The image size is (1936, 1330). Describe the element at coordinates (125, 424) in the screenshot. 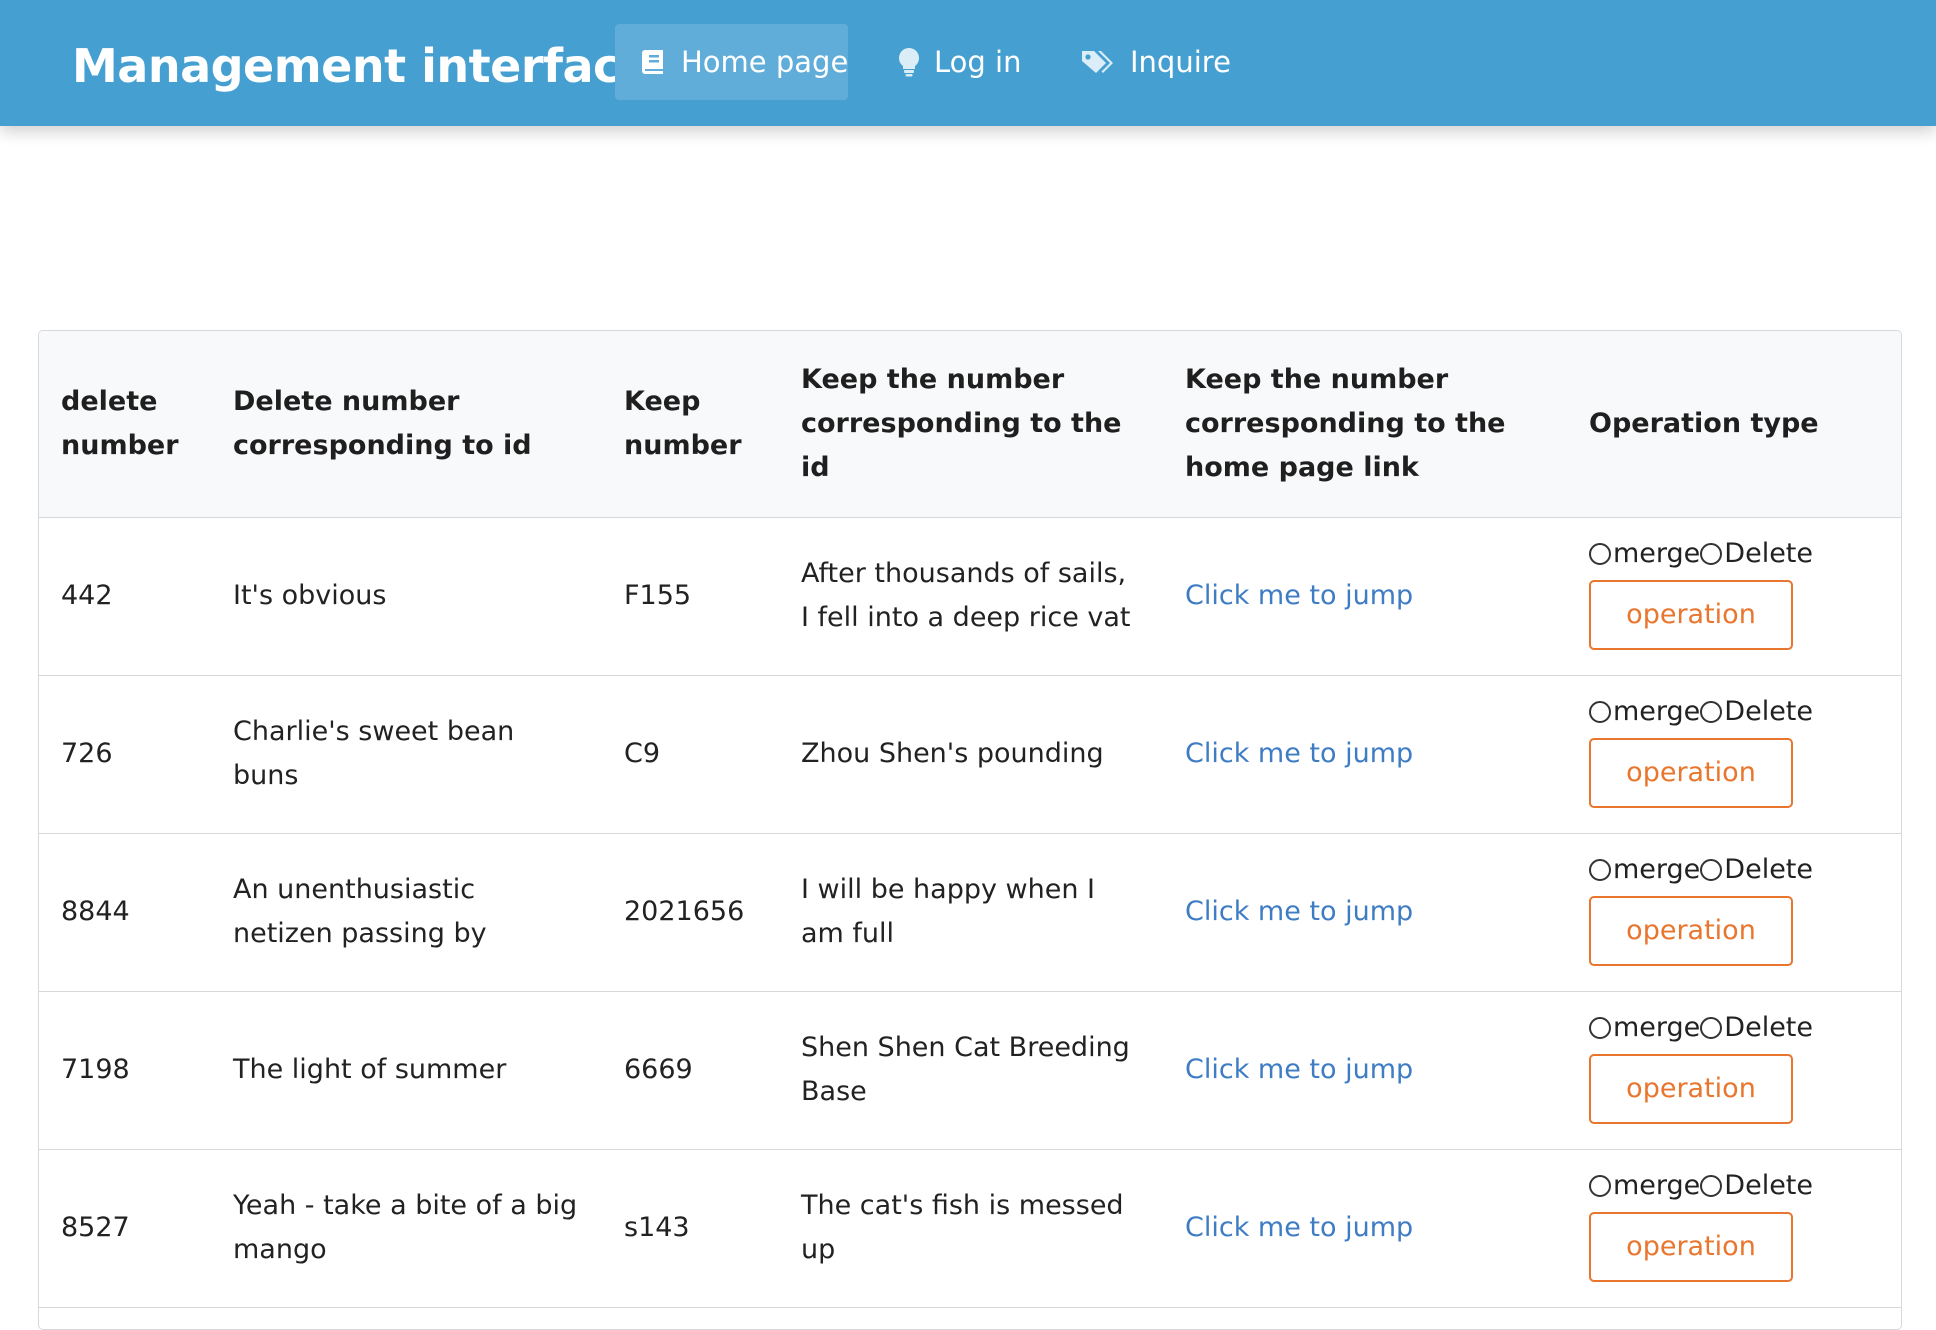

I see `col-header-delete-number: delete number` at that location.